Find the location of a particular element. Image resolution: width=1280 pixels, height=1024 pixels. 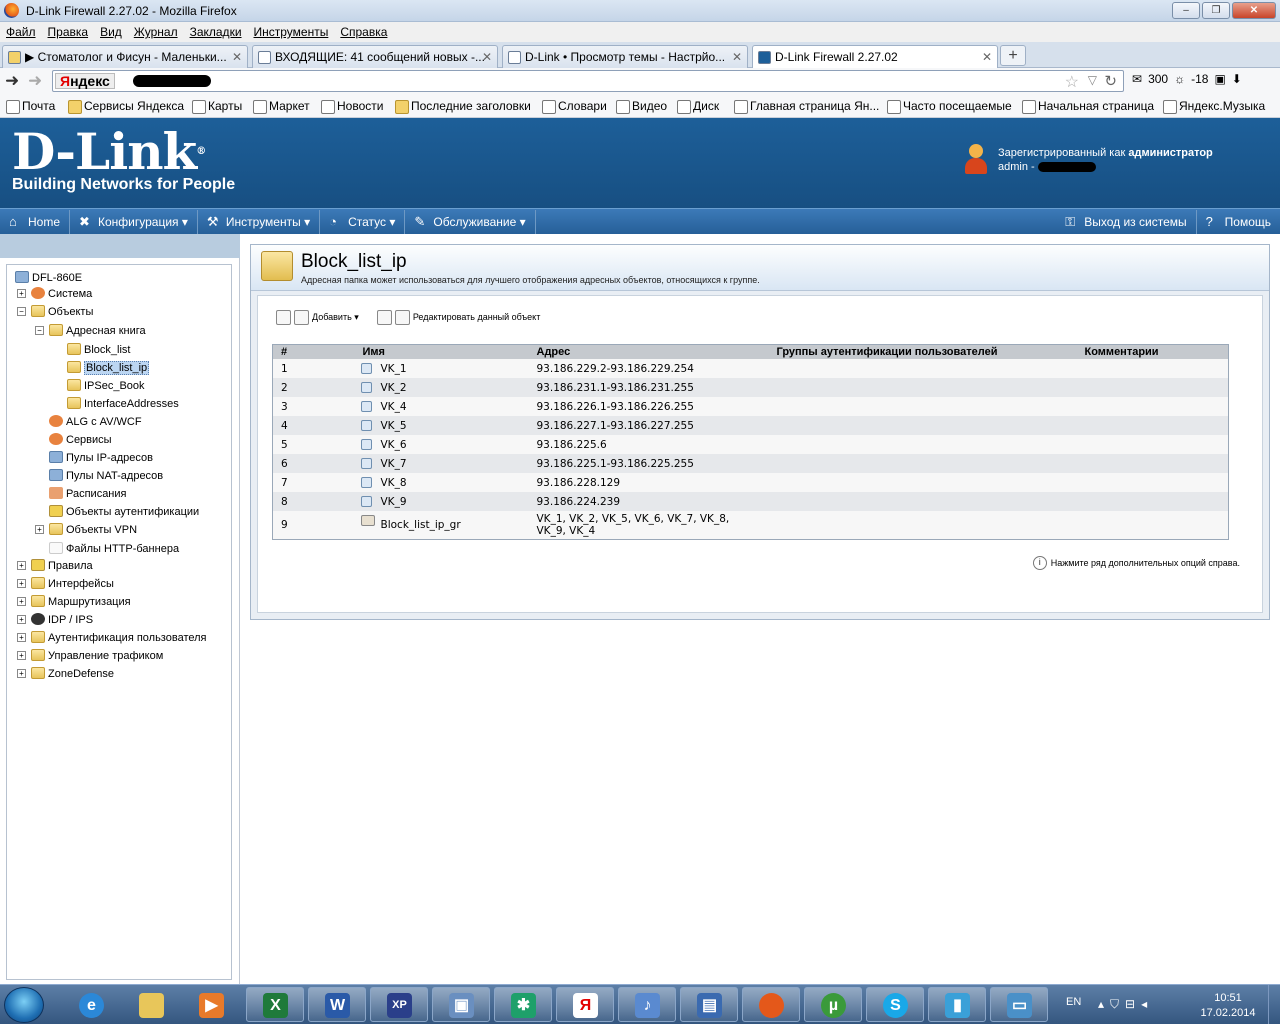

tree-zonedefense: + ZoneDefense is located at coordinates (65, 674).